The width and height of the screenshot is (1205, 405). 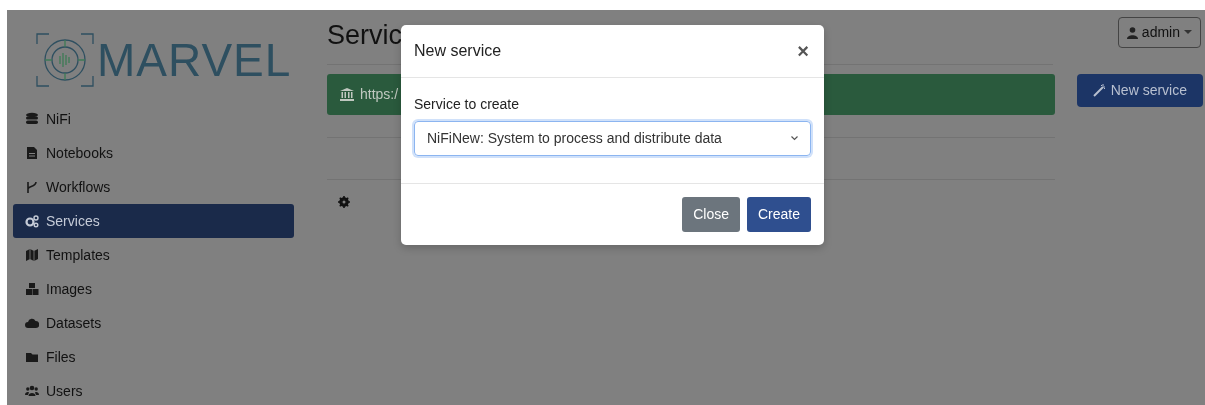 I want to click on cubes-icon, so click(x=32, y=289).